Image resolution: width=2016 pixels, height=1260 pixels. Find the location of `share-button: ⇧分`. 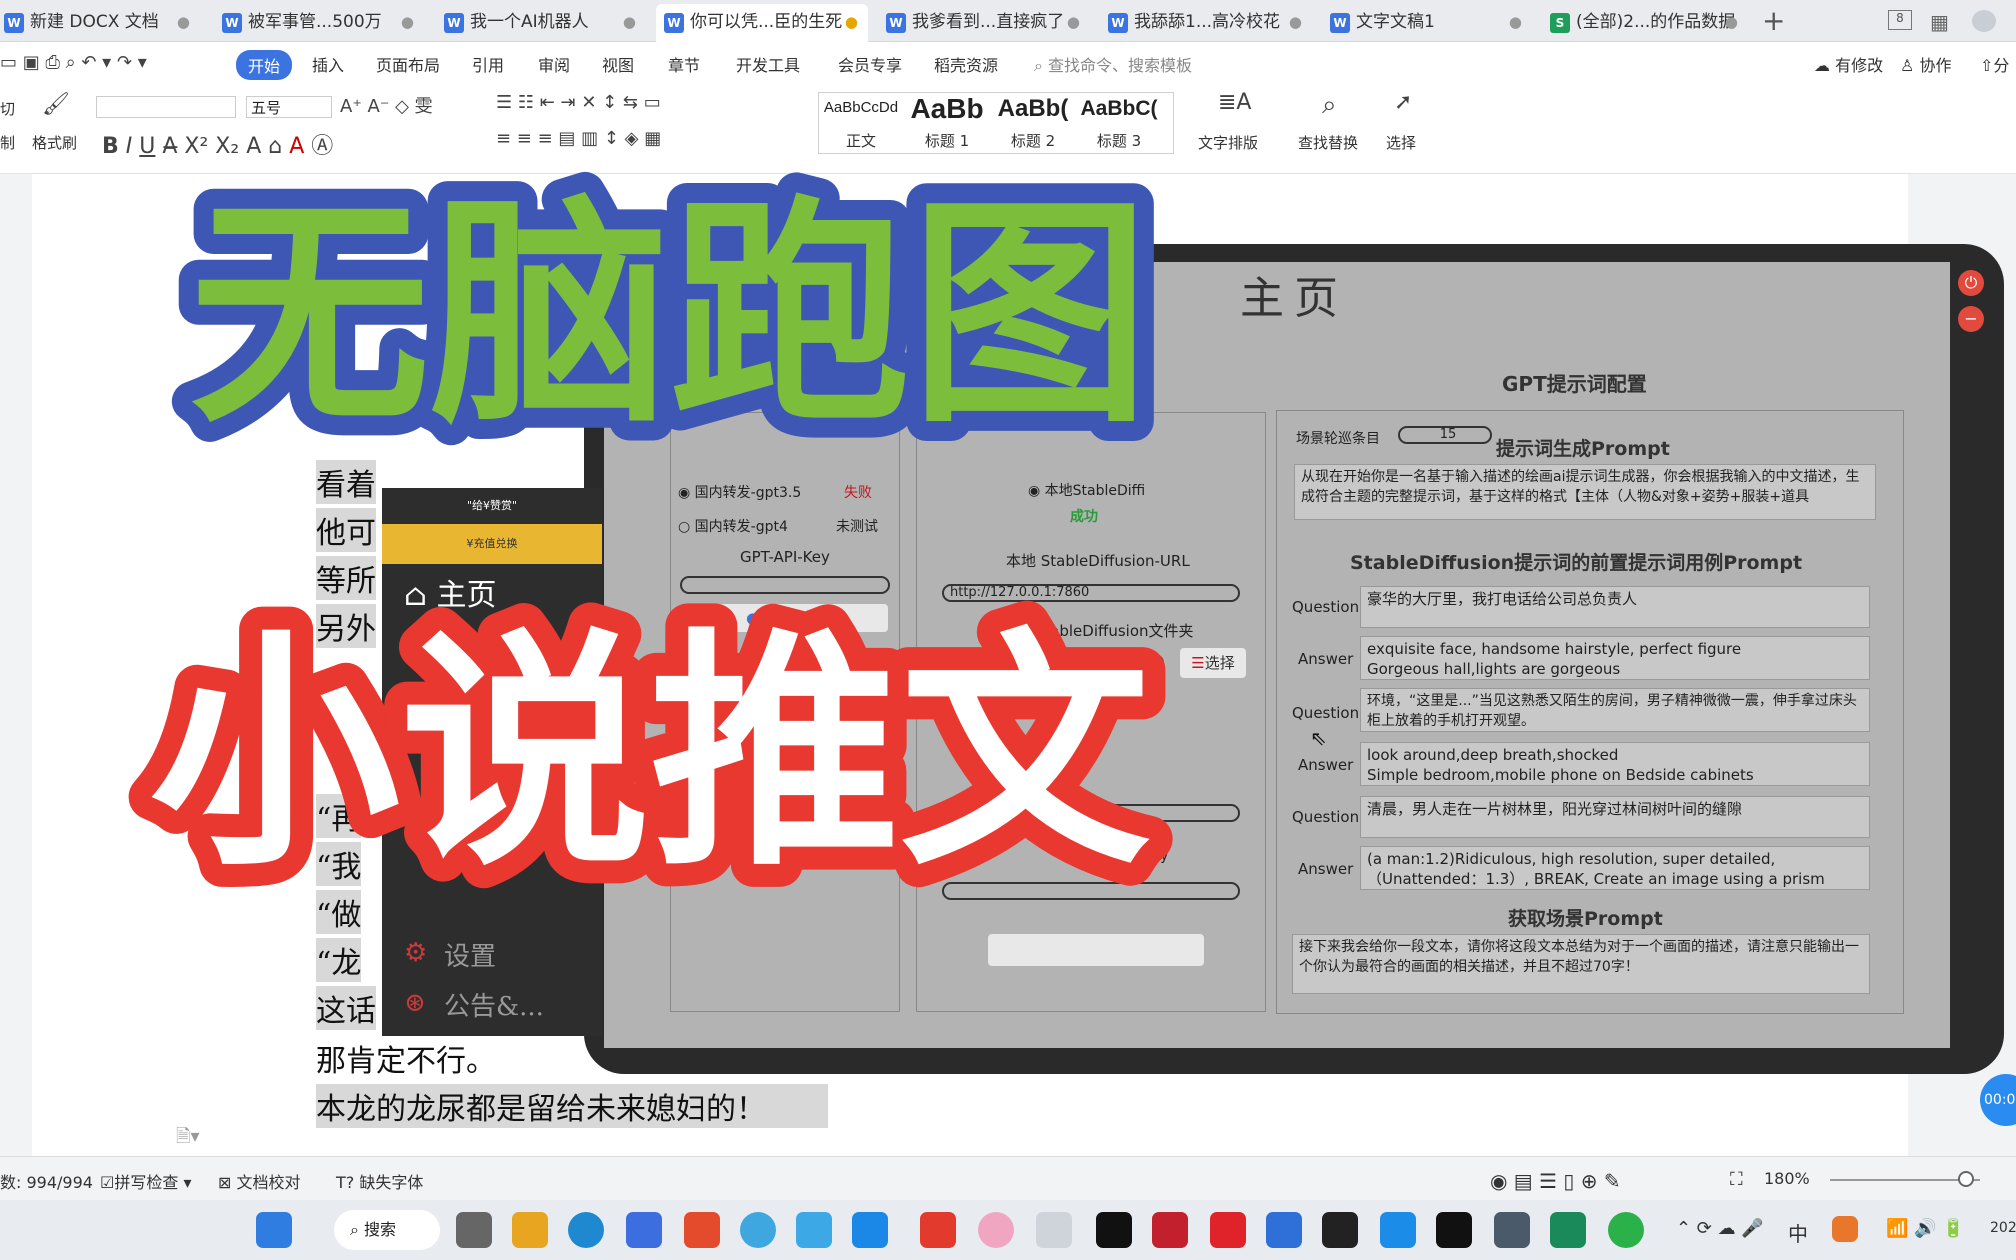

share-button: ⇧分 is located at coordinates (1994, 64).